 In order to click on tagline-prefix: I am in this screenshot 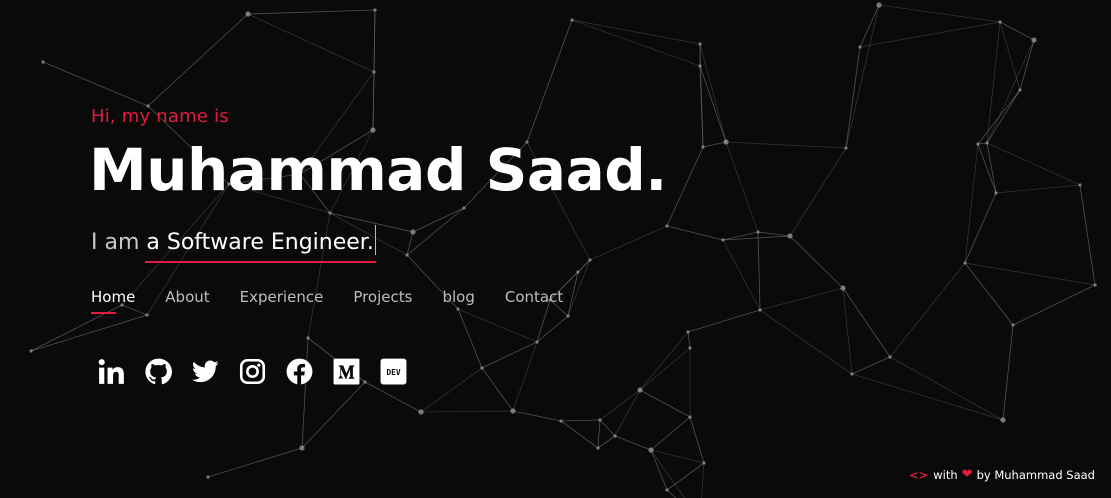, I will do `click(115, 242)`.